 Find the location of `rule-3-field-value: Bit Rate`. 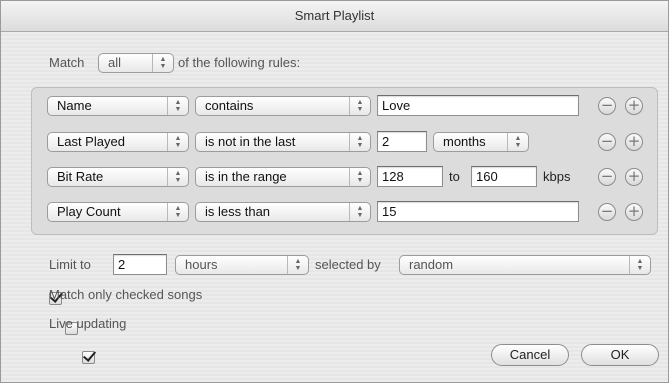

rule-3-field-value: Bit Rate is located at coordinates (80, 176).